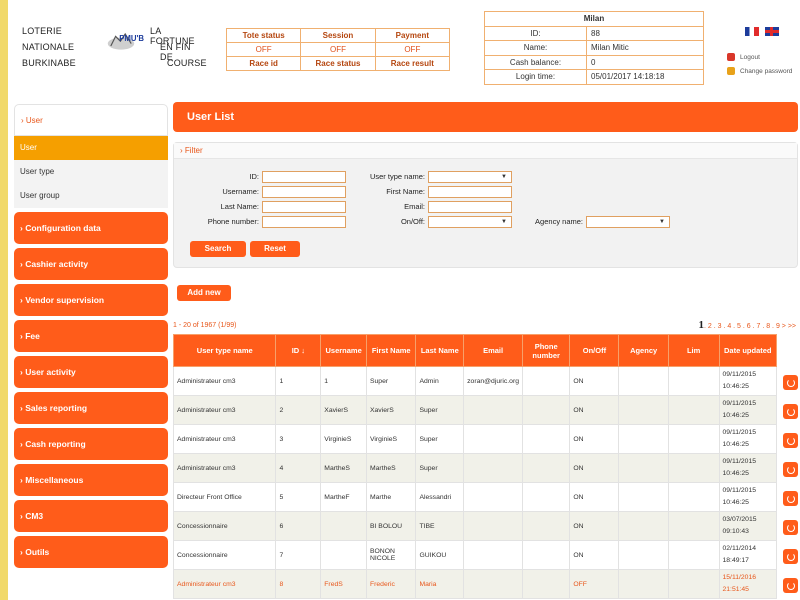 The image size is (800, 600). Describe the element at coordinates (747, 584) in the screenshot. I see `cell-date-updated: 15/11/2016 21:51:45` at that location.